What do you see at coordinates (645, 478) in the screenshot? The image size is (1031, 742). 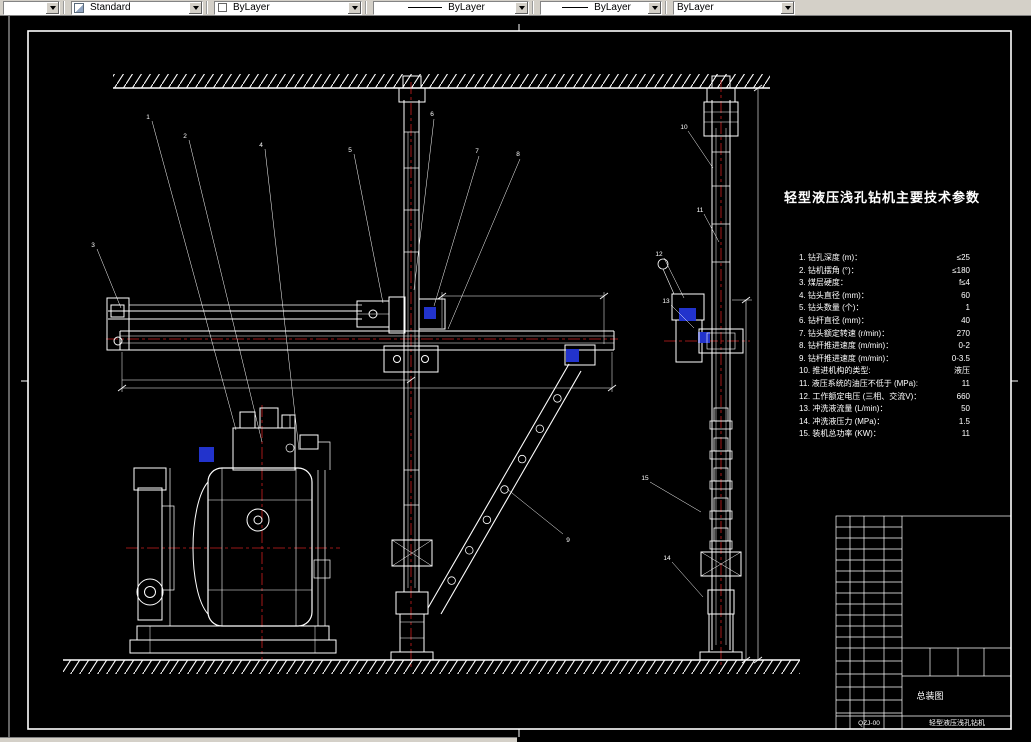 I see `callout-label: 15` at bounding box center [645, 478].